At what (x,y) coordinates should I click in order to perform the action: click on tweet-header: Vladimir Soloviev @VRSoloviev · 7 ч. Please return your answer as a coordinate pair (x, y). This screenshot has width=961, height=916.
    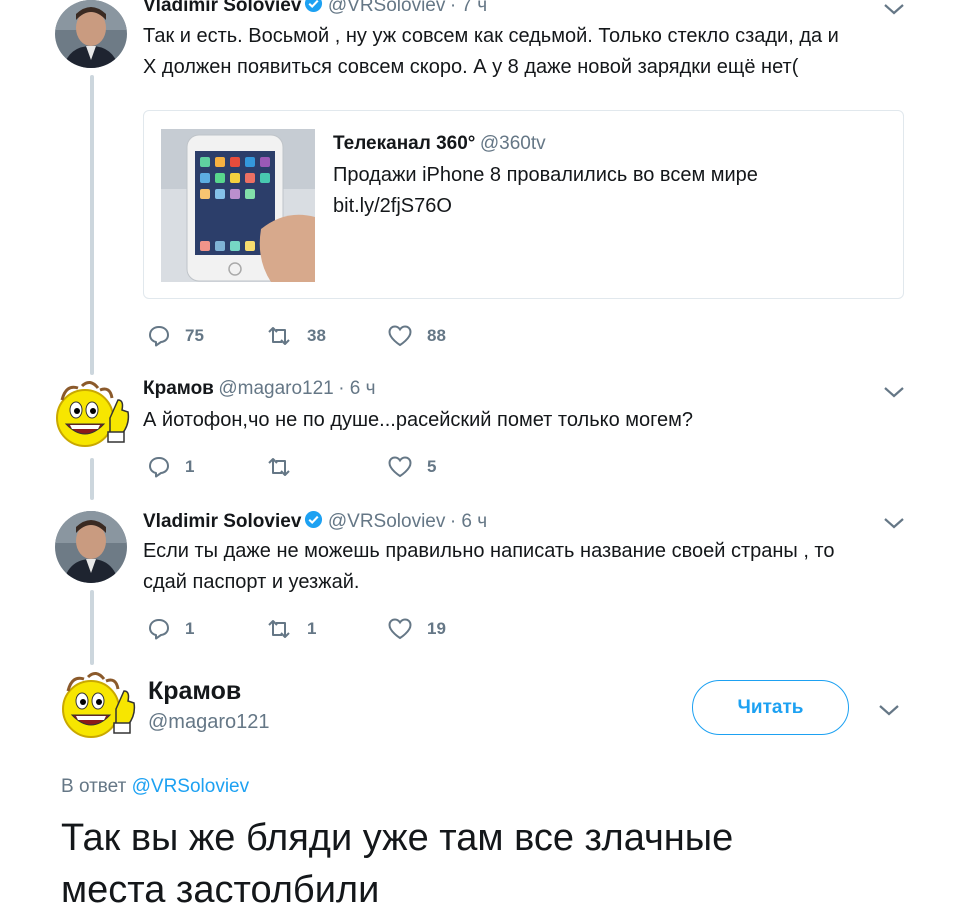
    Looking at the image, I should click on (315, 9).